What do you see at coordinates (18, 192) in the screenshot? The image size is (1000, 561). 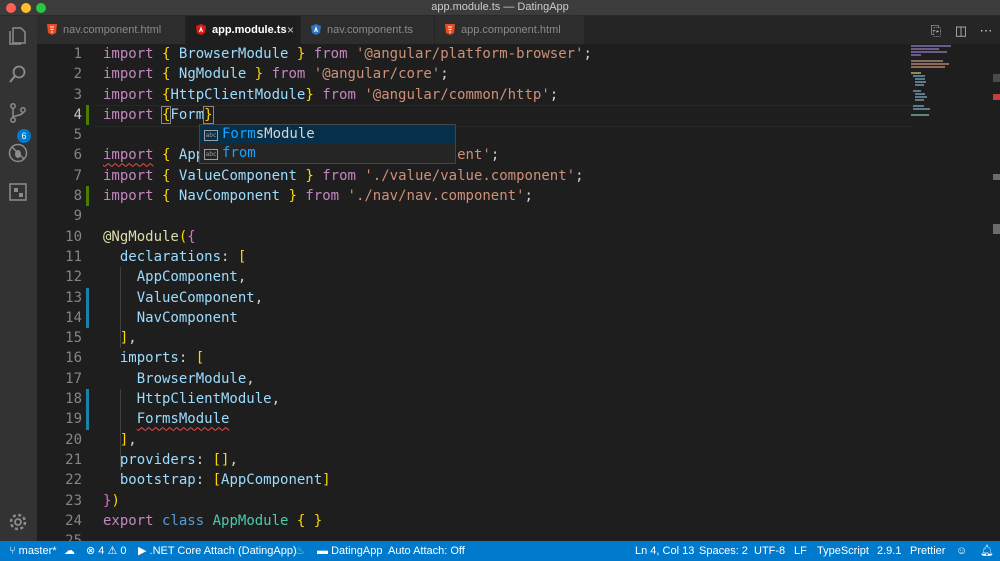 I see `extensions-icon` at bounding box center [18, 192].